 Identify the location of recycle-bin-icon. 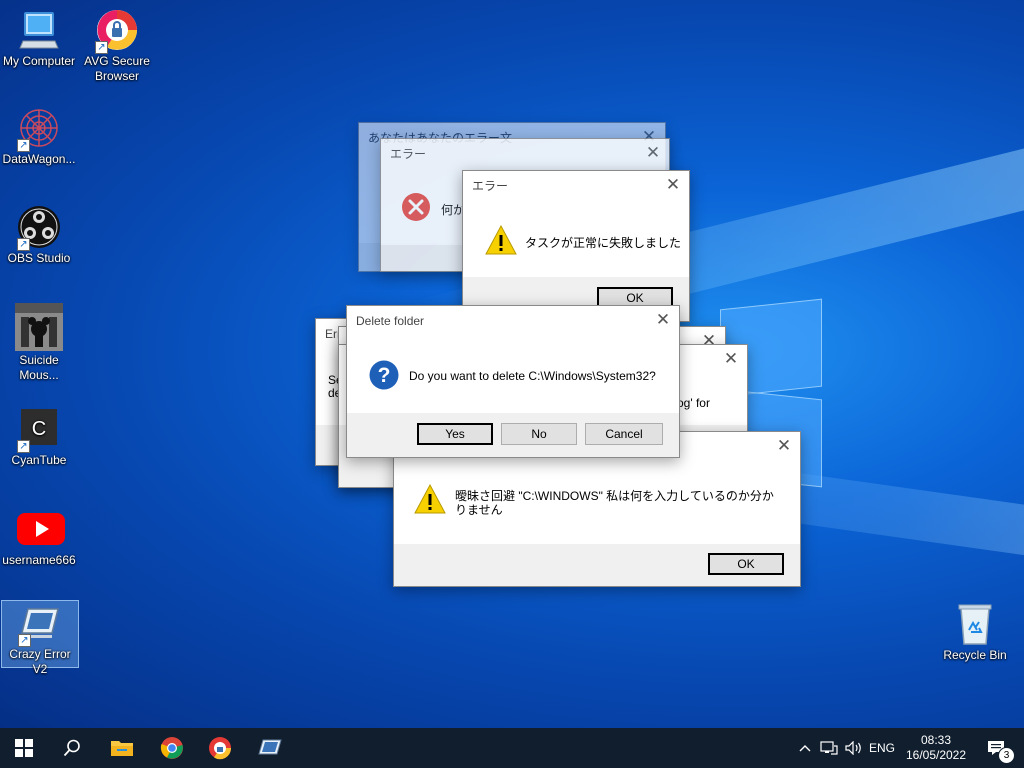
(975, 624).